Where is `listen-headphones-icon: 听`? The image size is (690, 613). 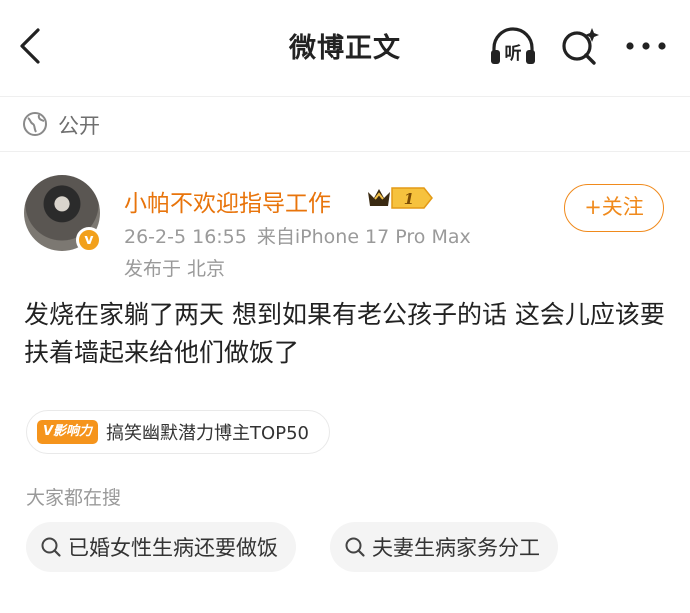 listen-headphones-icon: 听 is located at coordinates (513, 46).